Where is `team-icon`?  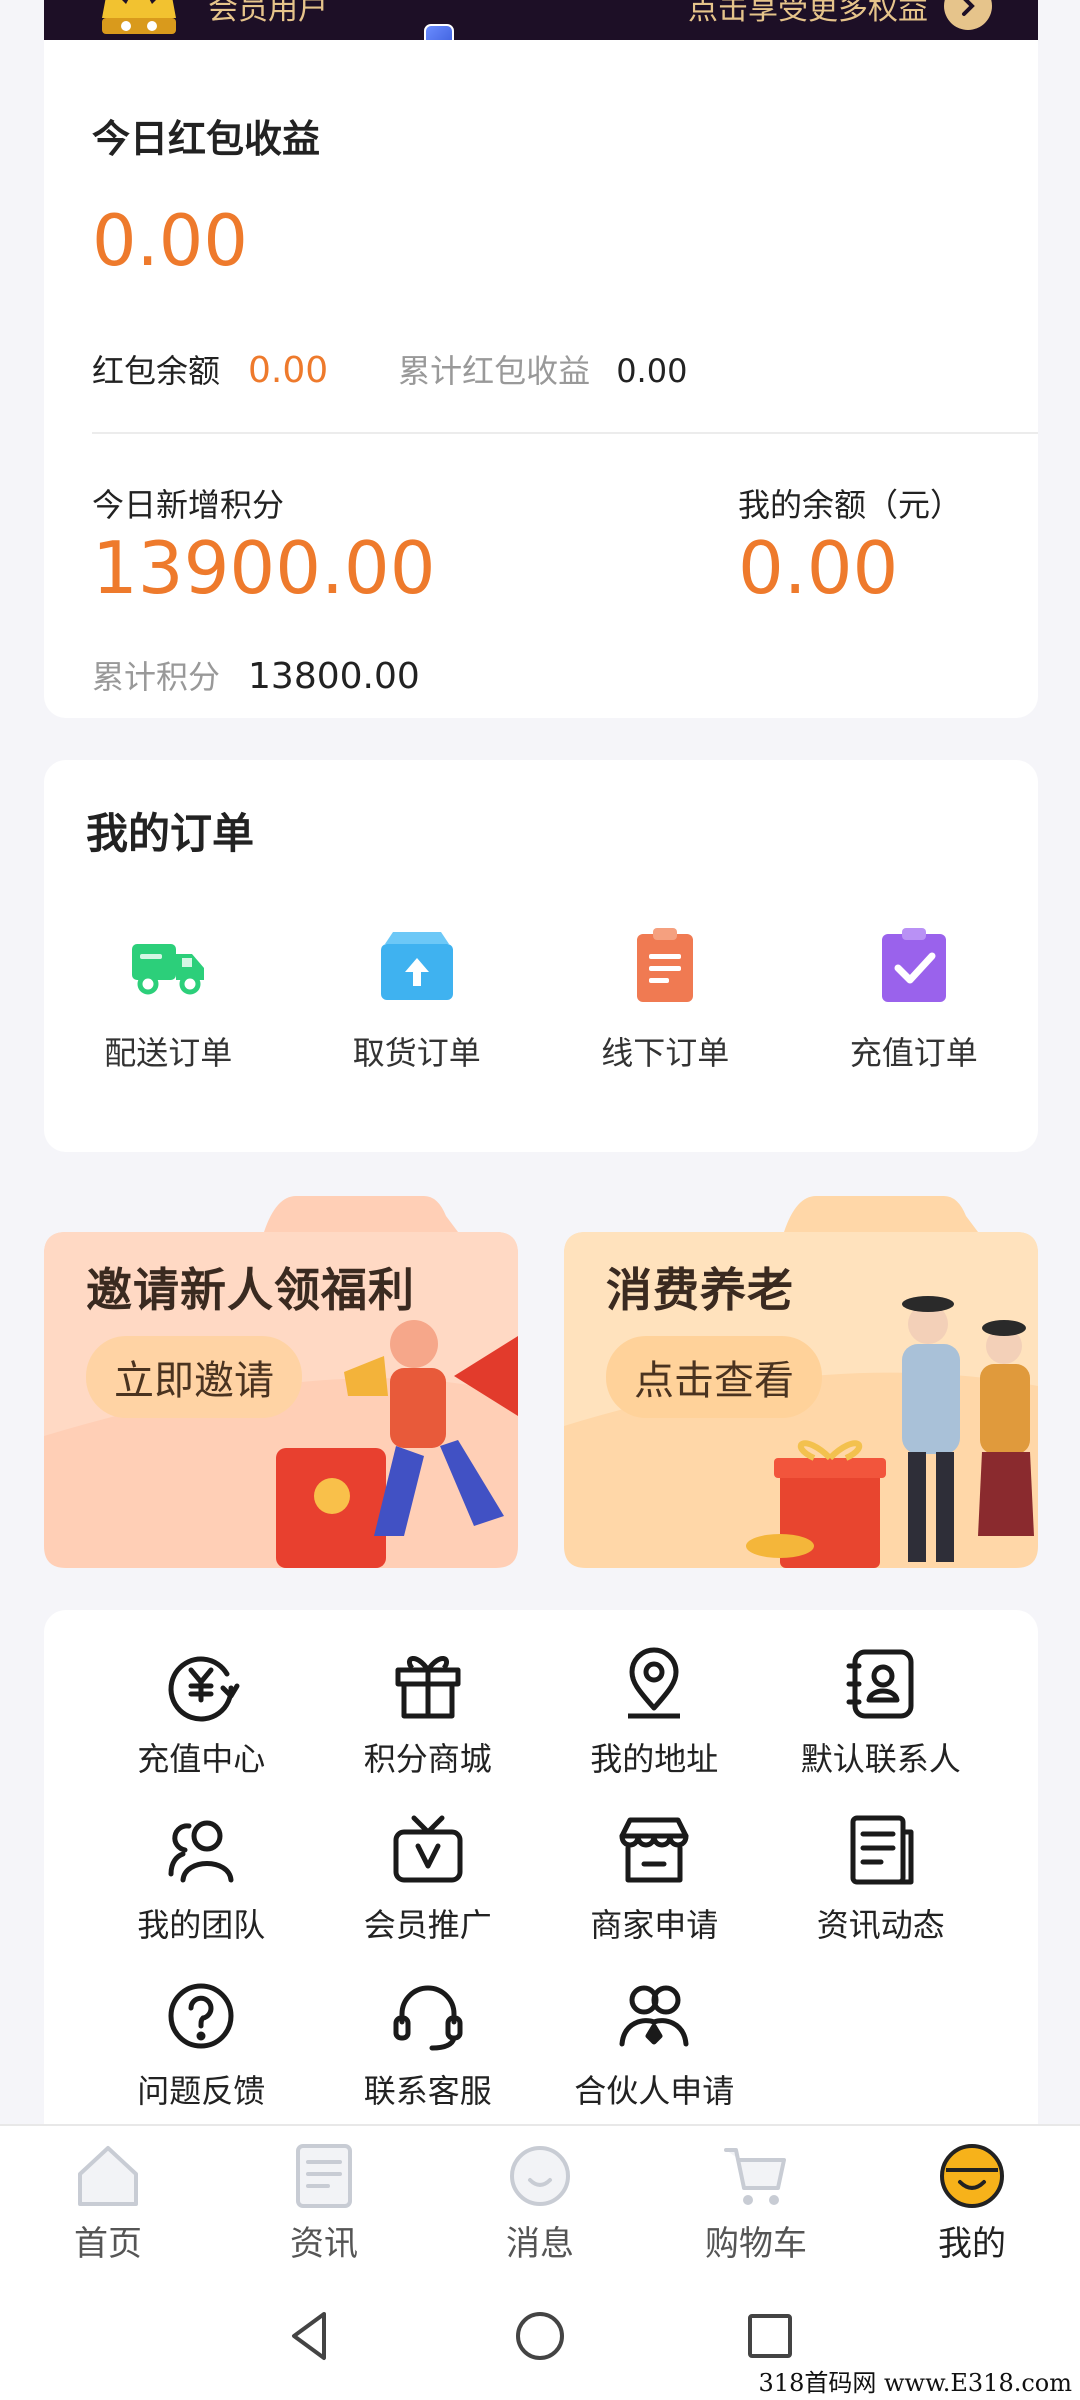 team-icon is located at coordinates (201, 1851).